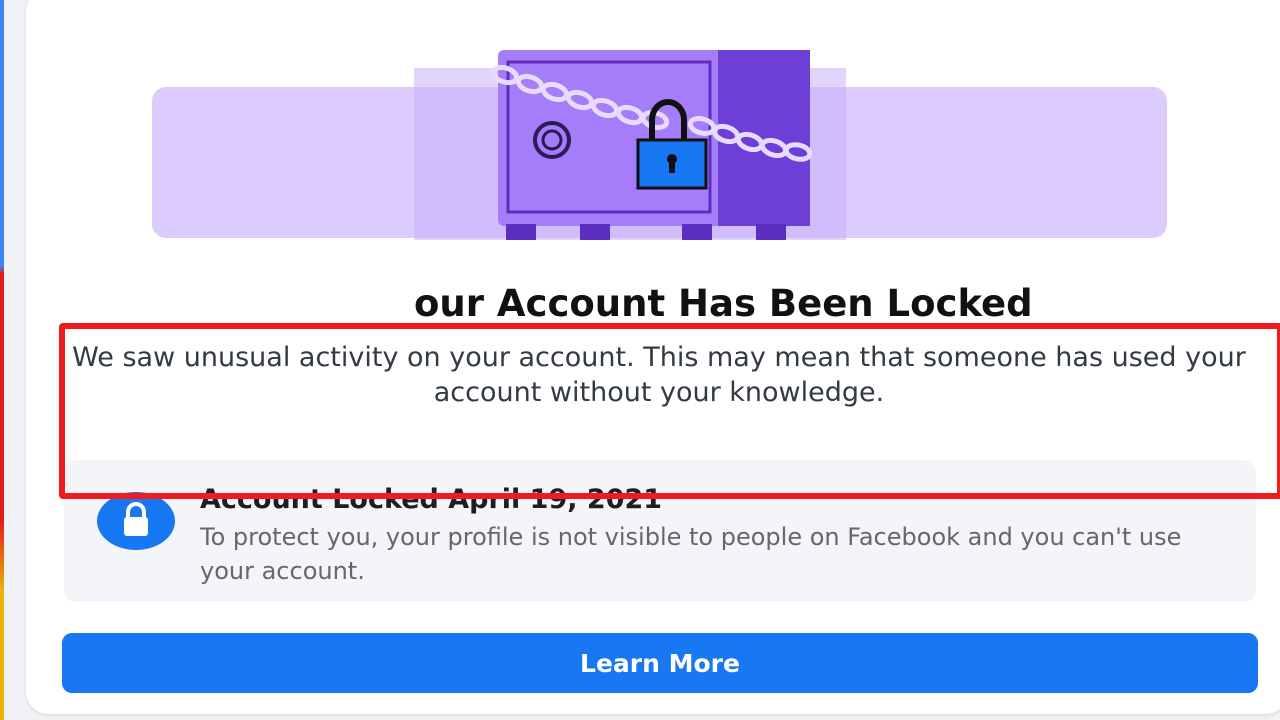 The image size is (1280, 720). I want to click on locked-safe-icon, so click(651, 145).